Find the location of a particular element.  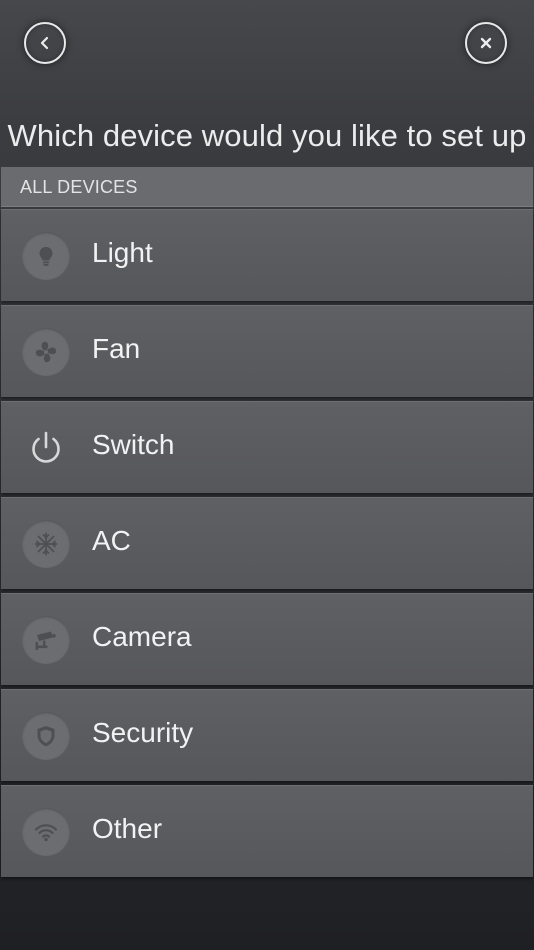

device-label: Security is located at coordinates (143, 732).